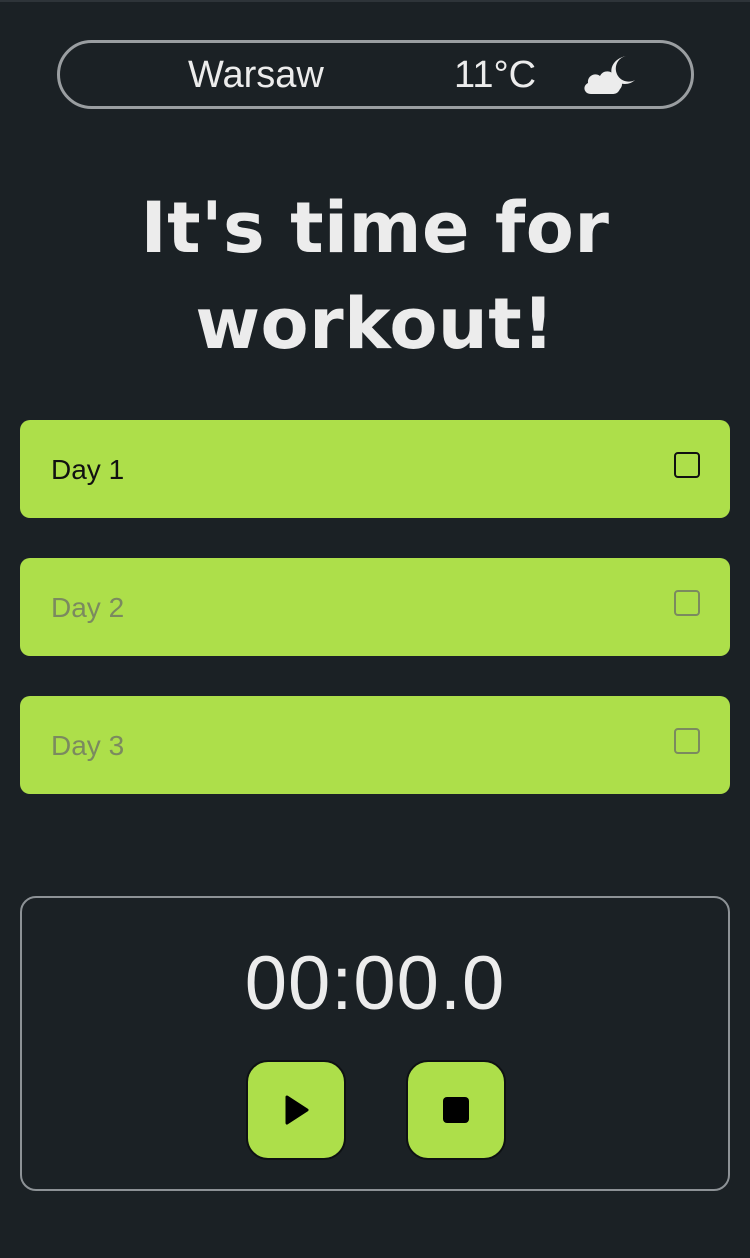  What do you see at coordinates (256, 75) in the screenshot?
I see `weather-city: Warsaw` at bounding box center [256, 75].